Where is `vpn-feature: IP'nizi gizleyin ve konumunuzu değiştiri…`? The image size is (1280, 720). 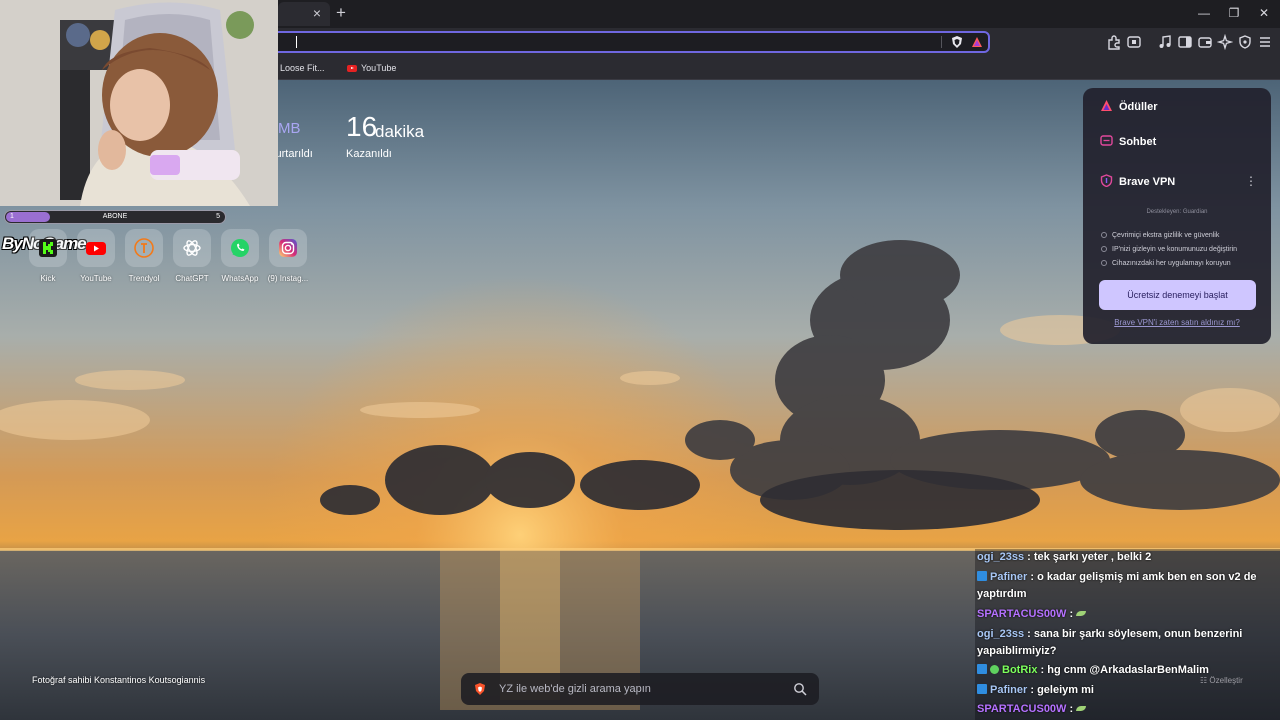 vpn-feature: IP'nizi gizleyin ve konumunuzu değiştiri… is located at coordinates (1169, 249).